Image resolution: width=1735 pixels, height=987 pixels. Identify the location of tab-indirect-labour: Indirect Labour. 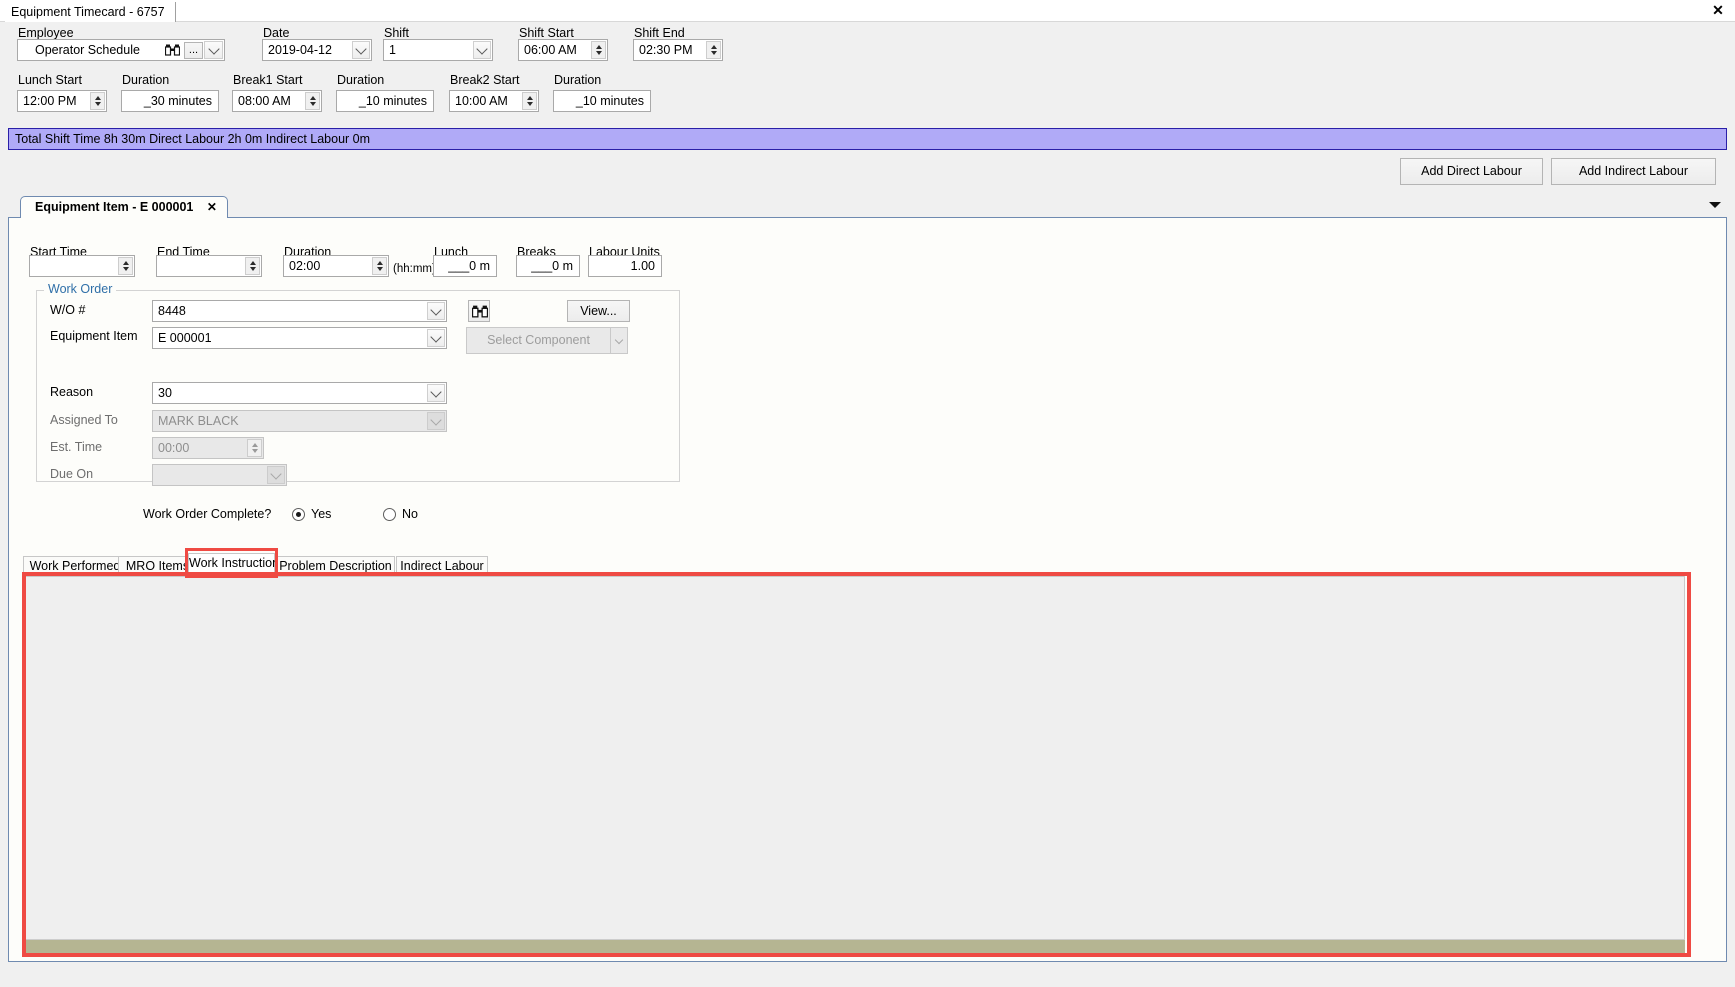
(442, 566).